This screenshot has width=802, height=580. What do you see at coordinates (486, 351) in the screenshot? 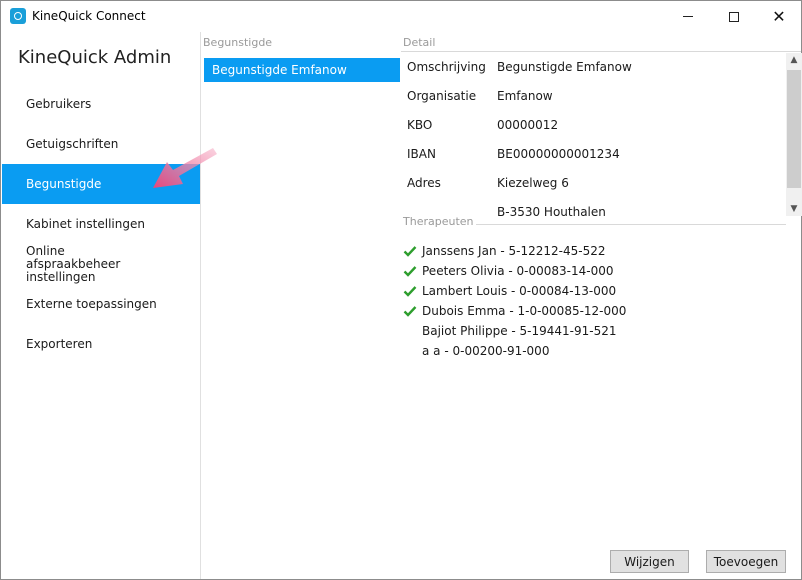
I see `therapist-label: a a - 0-00200-91-000` at bounding box center [486, 351].